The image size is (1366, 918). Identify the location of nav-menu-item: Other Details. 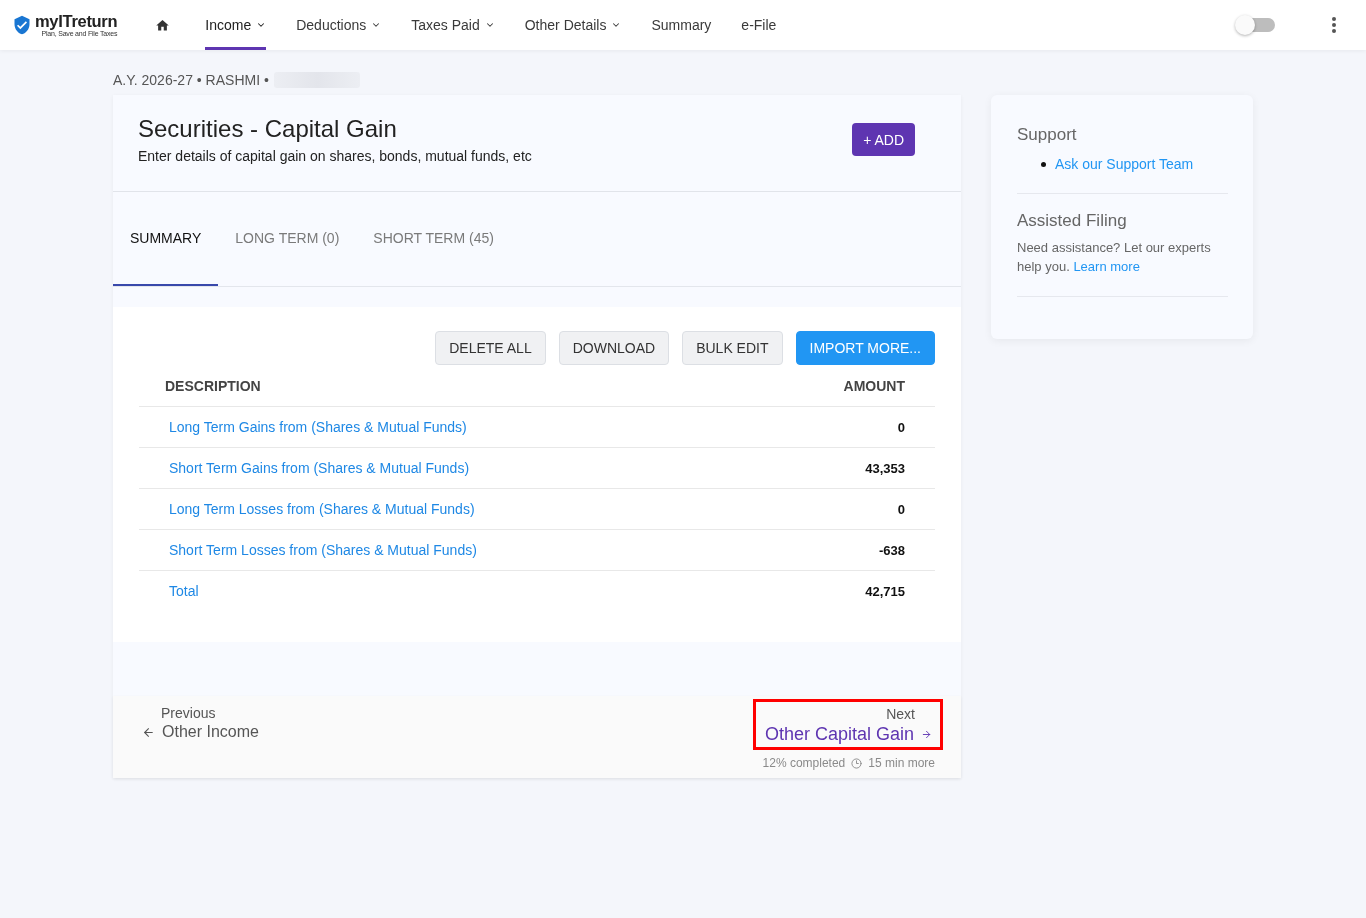
(573, 25).